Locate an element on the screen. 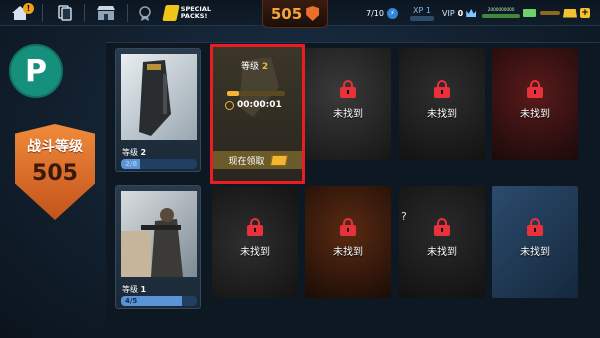 The image size is (600, 338). inventory-button is located at coordinates (65, 13).